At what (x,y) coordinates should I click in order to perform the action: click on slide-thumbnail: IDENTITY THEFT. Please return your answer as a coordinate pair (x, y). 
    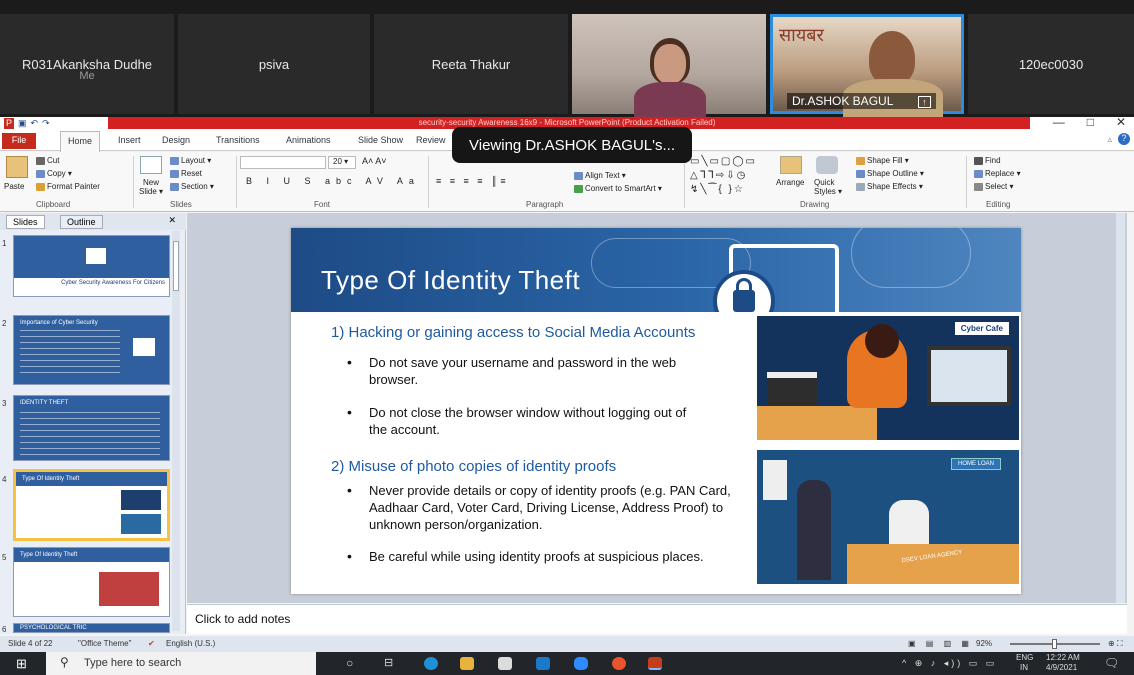
    Looking at the image, I should click on (91, 428).